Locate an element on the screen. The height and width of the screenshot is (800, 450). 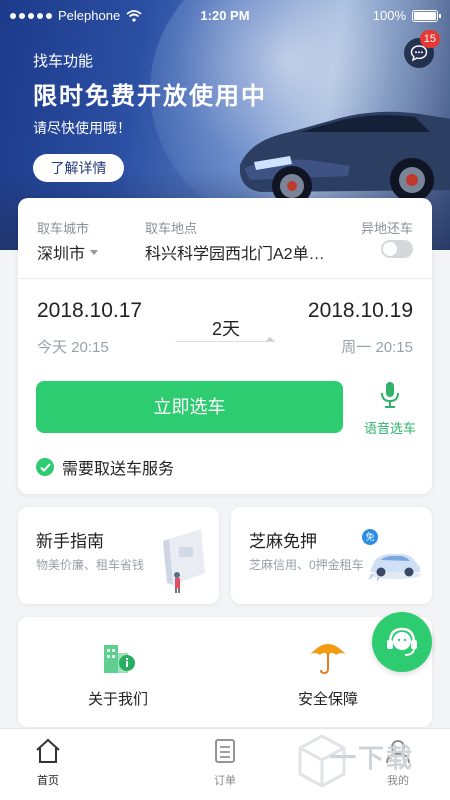
safety-label: 安全保障 is located at coordinates (327, 699).